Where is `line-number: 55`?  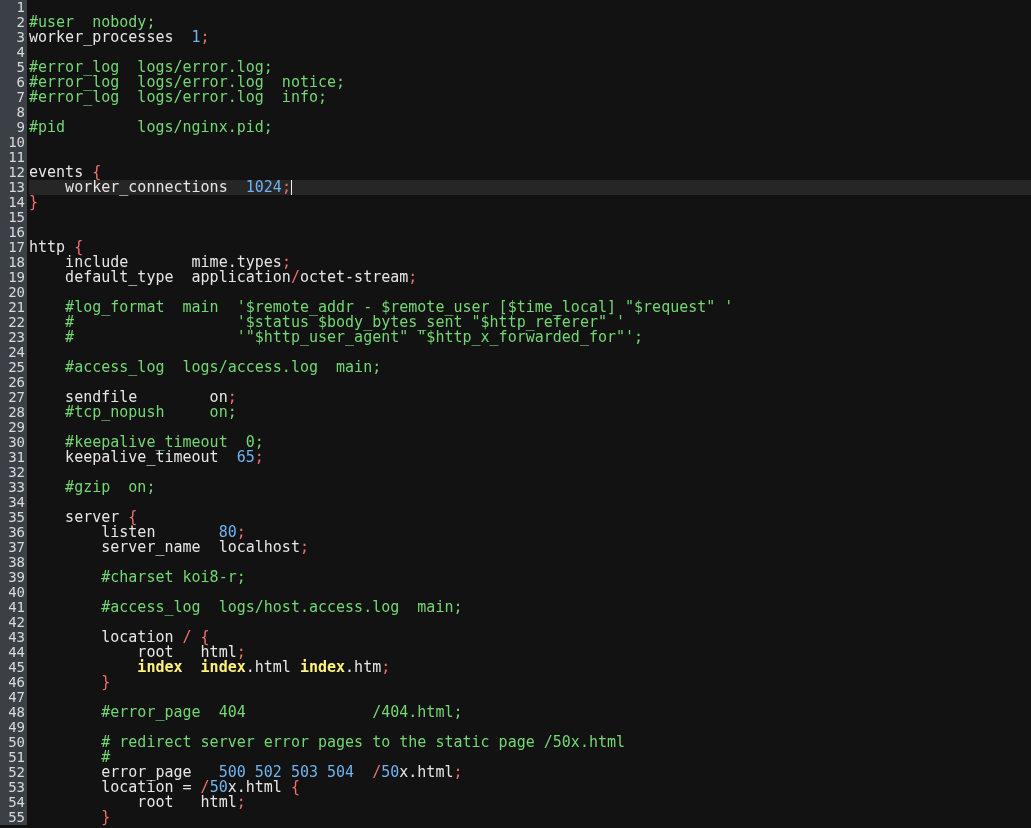 line-number: 55 is located at coordinates (13, 817).